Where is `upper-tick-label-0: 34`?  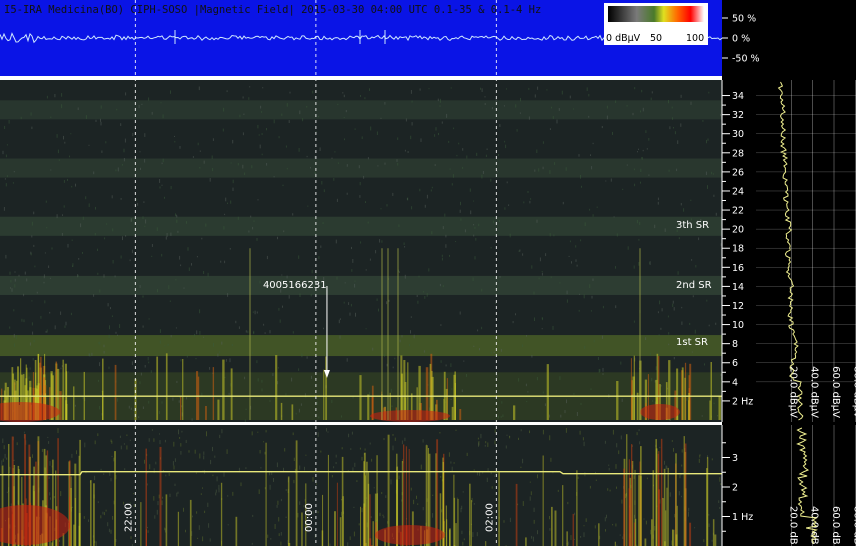
upper-tick-label-0: 34 is located at coordinates (738, 96).